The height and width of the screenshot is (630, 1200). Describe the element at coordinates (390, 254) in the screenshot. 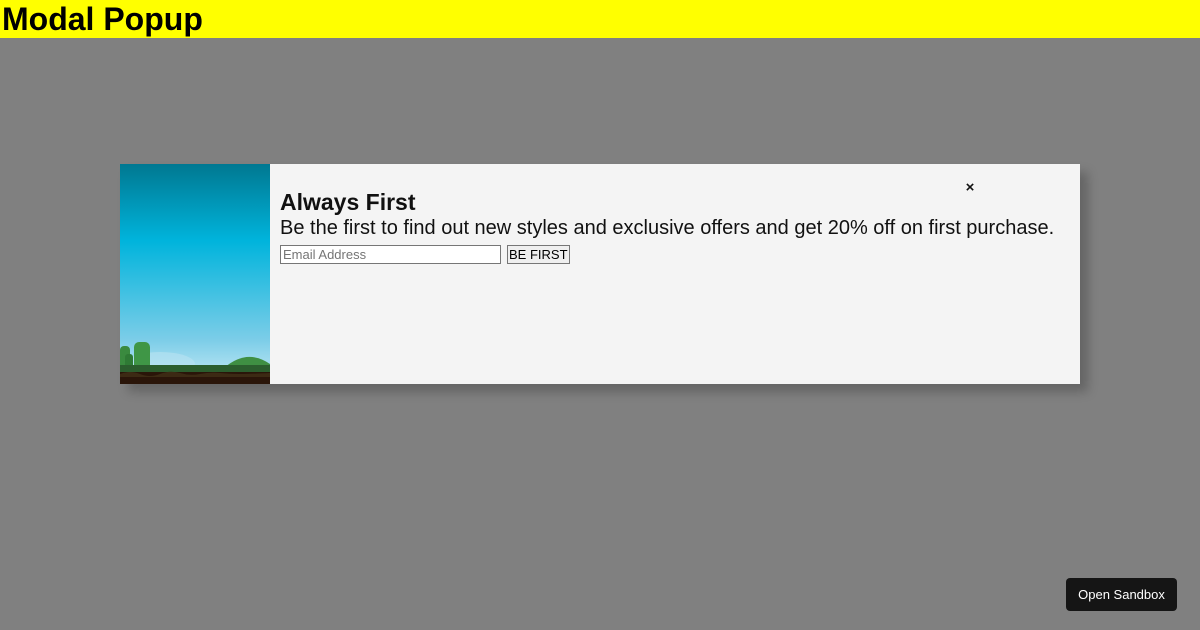

I see `email-field` at that location.